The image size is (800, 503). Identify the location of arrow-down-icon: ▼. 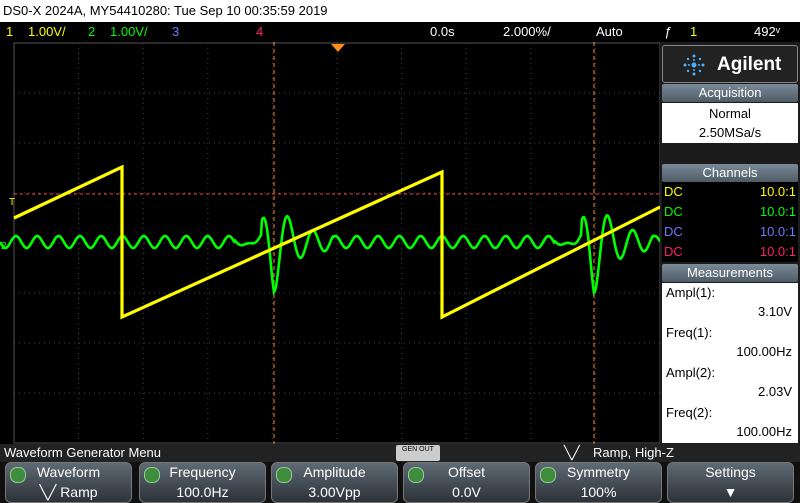
(730, 492).